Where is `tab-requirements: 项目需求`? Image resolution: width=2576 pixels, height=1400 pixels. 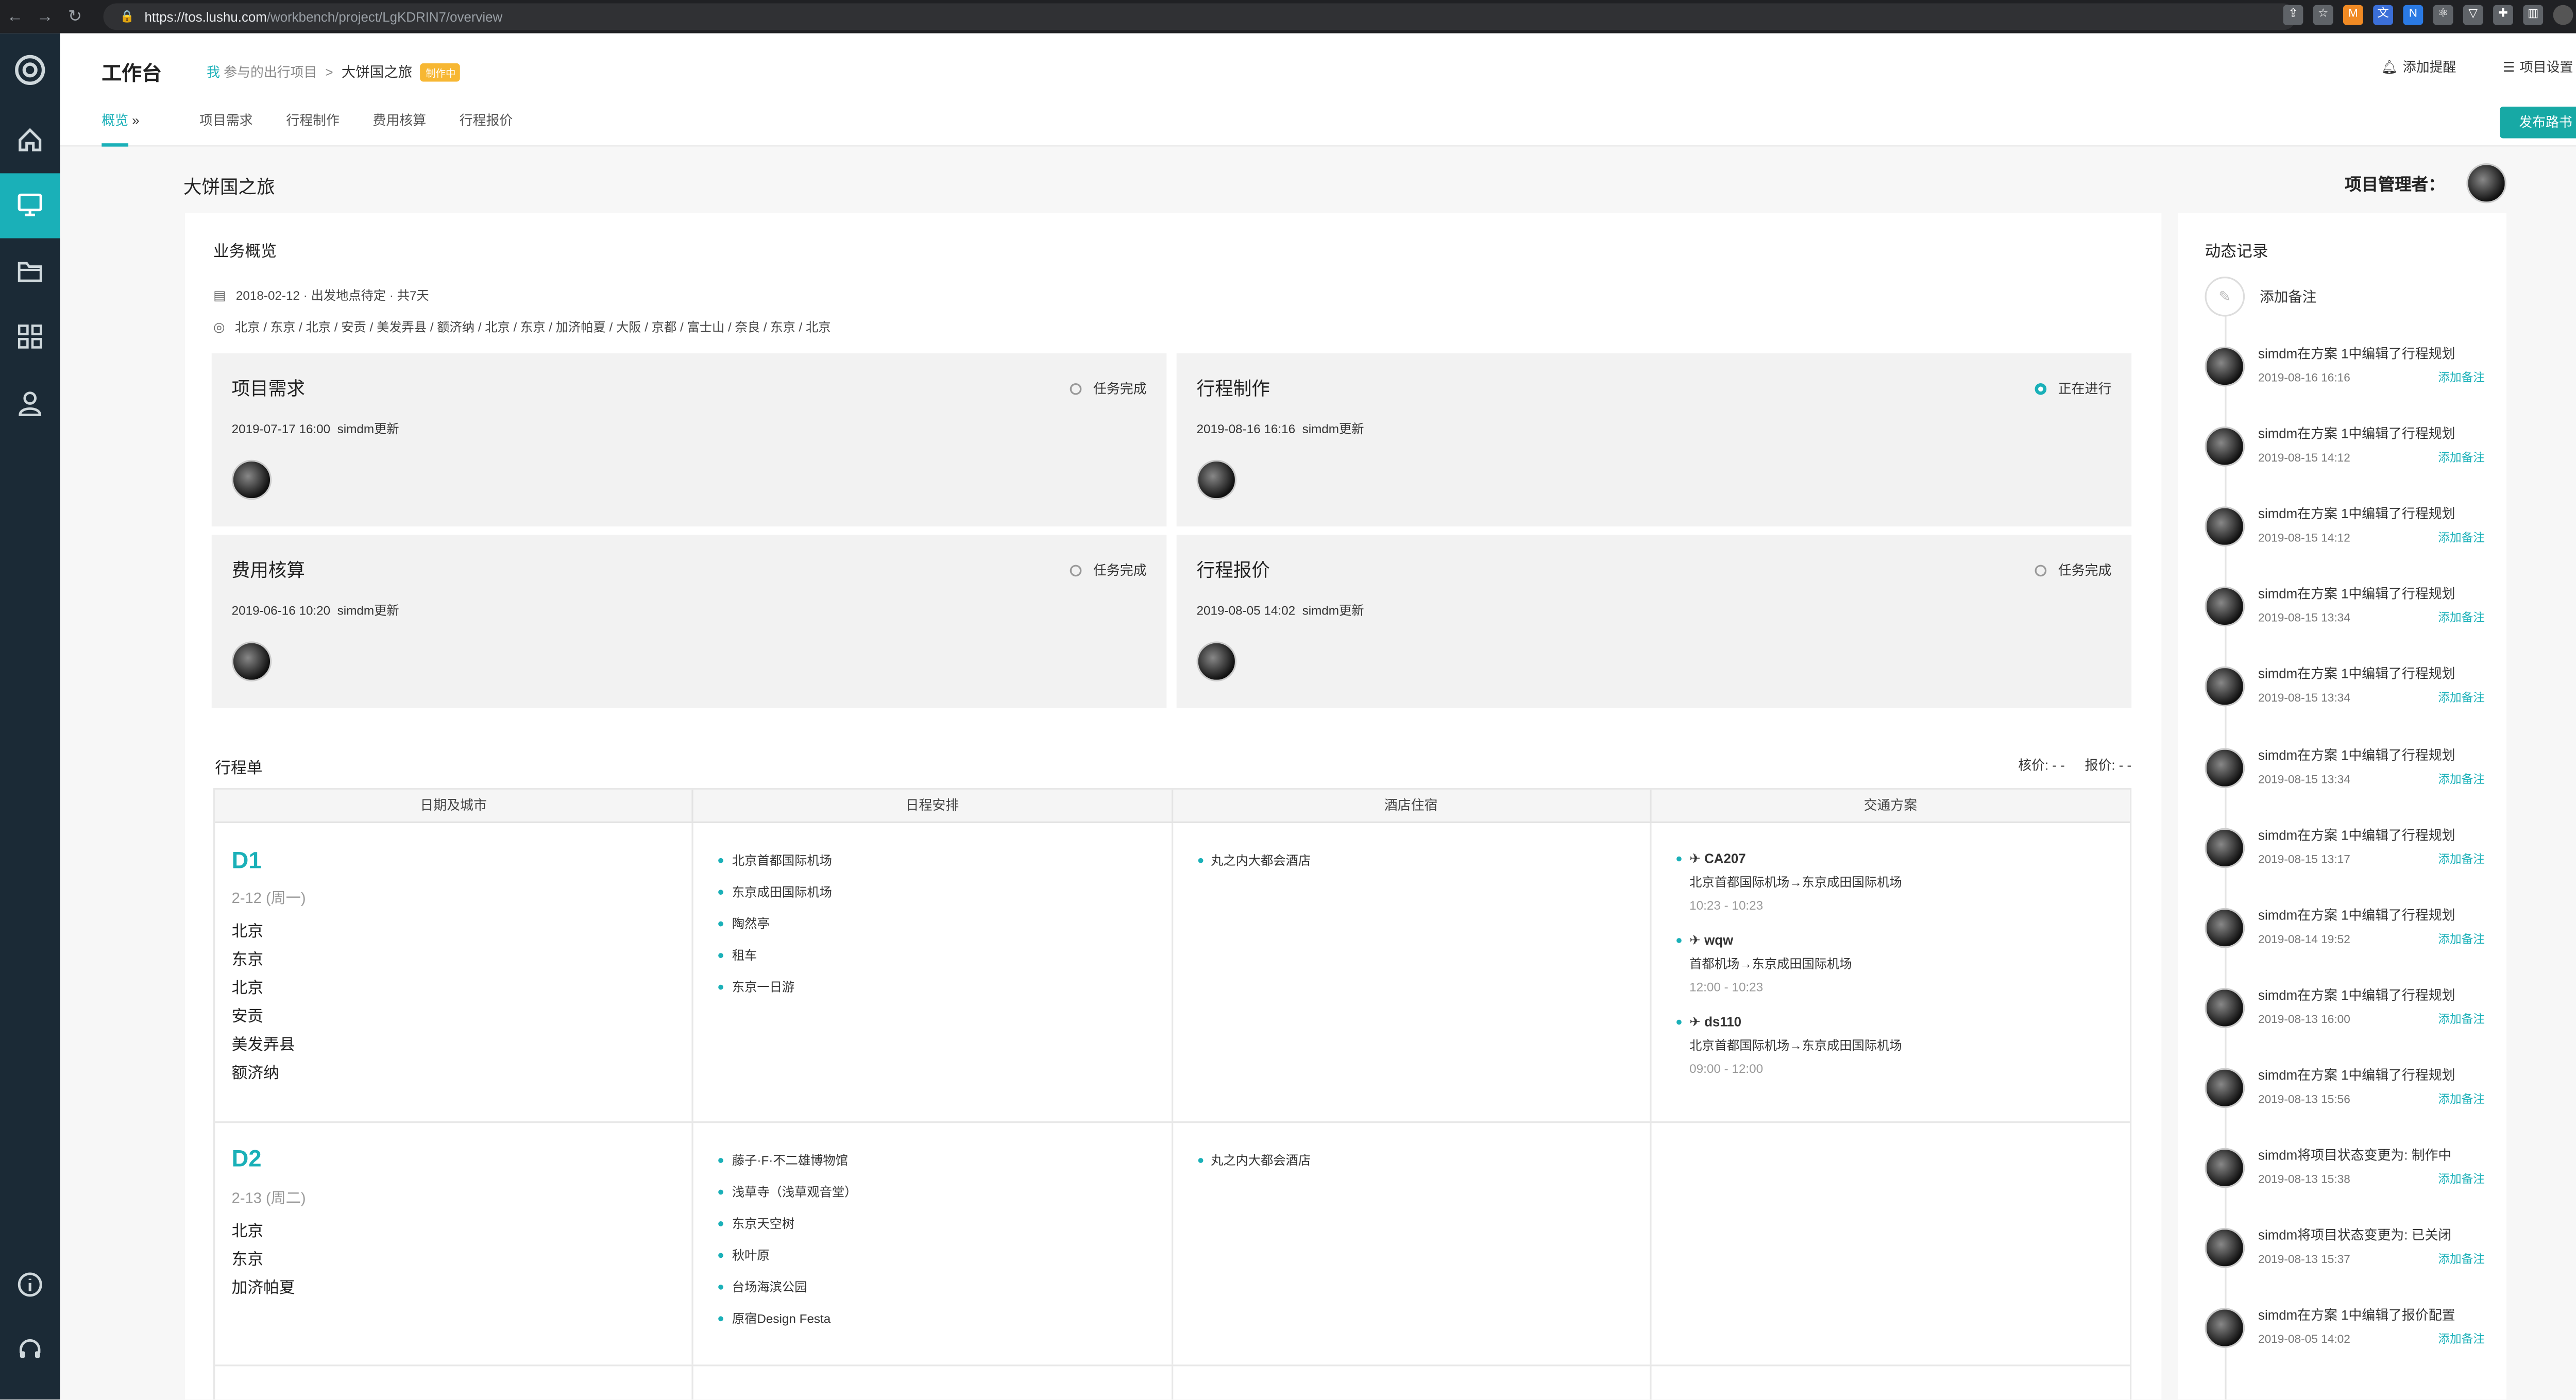
tab-requirements: 项目需求 is located at coordinates (226, 129).